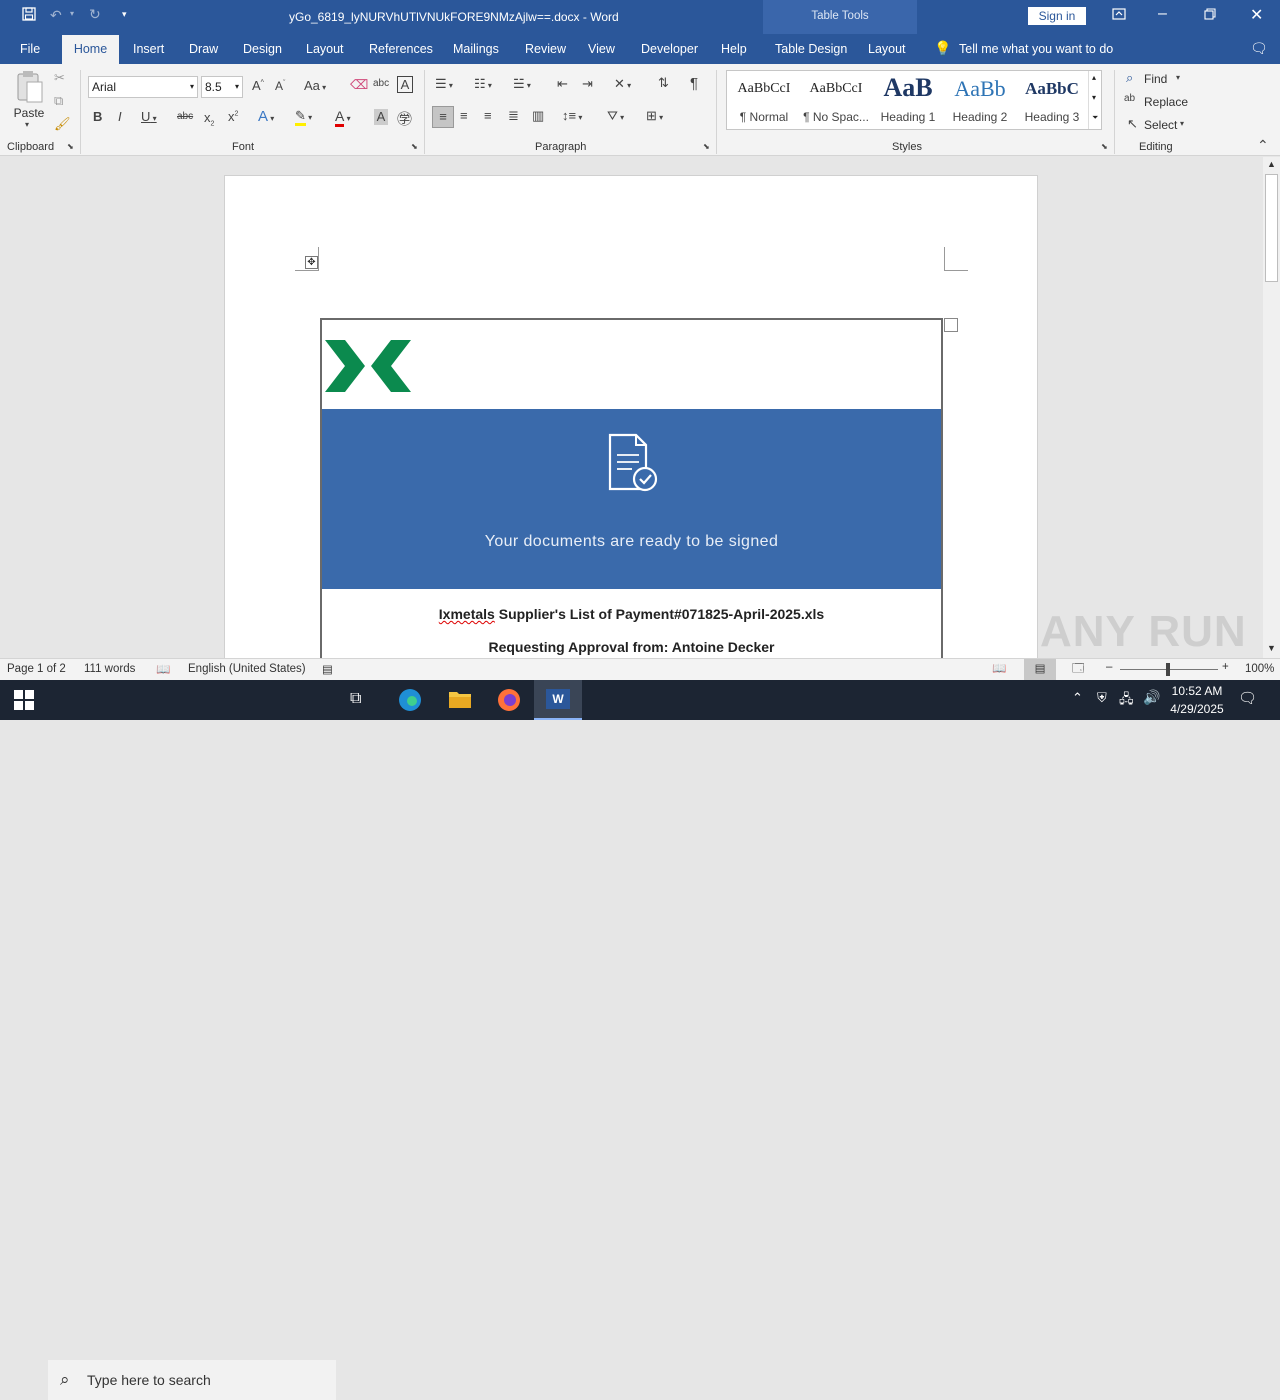 The height and width of the screenshot is (1400, 1280). Describe the element at coordinates (381, 83) in the screenshot. I see `phonetic-guide-icon: abc` at that location.